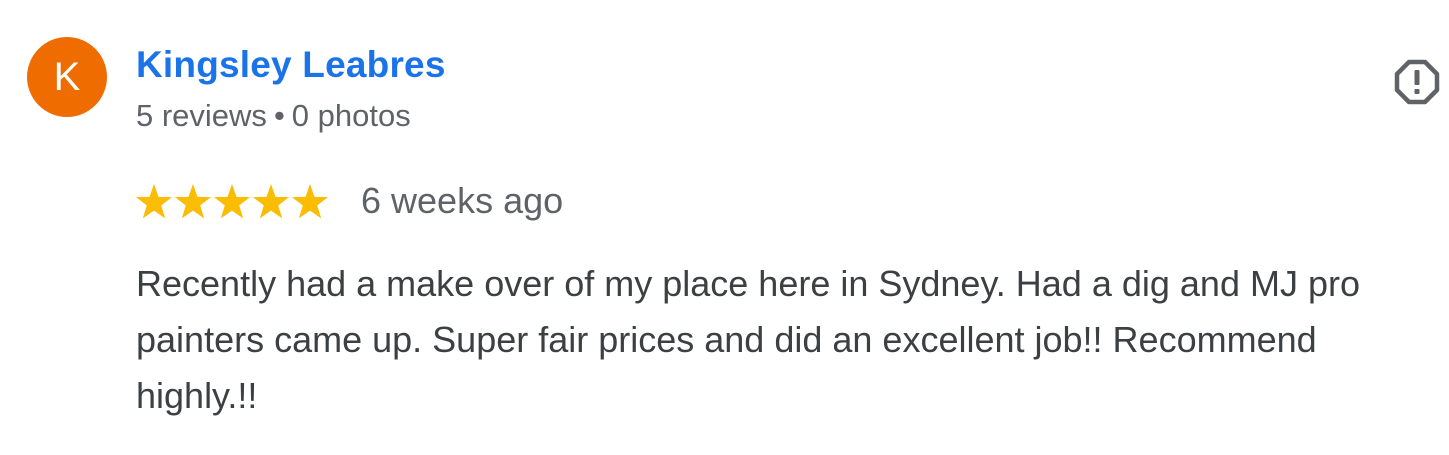 The width and height of the screenshot is (1449, 455). I want to click on photo-count: 0 photos, so click(351, 115).